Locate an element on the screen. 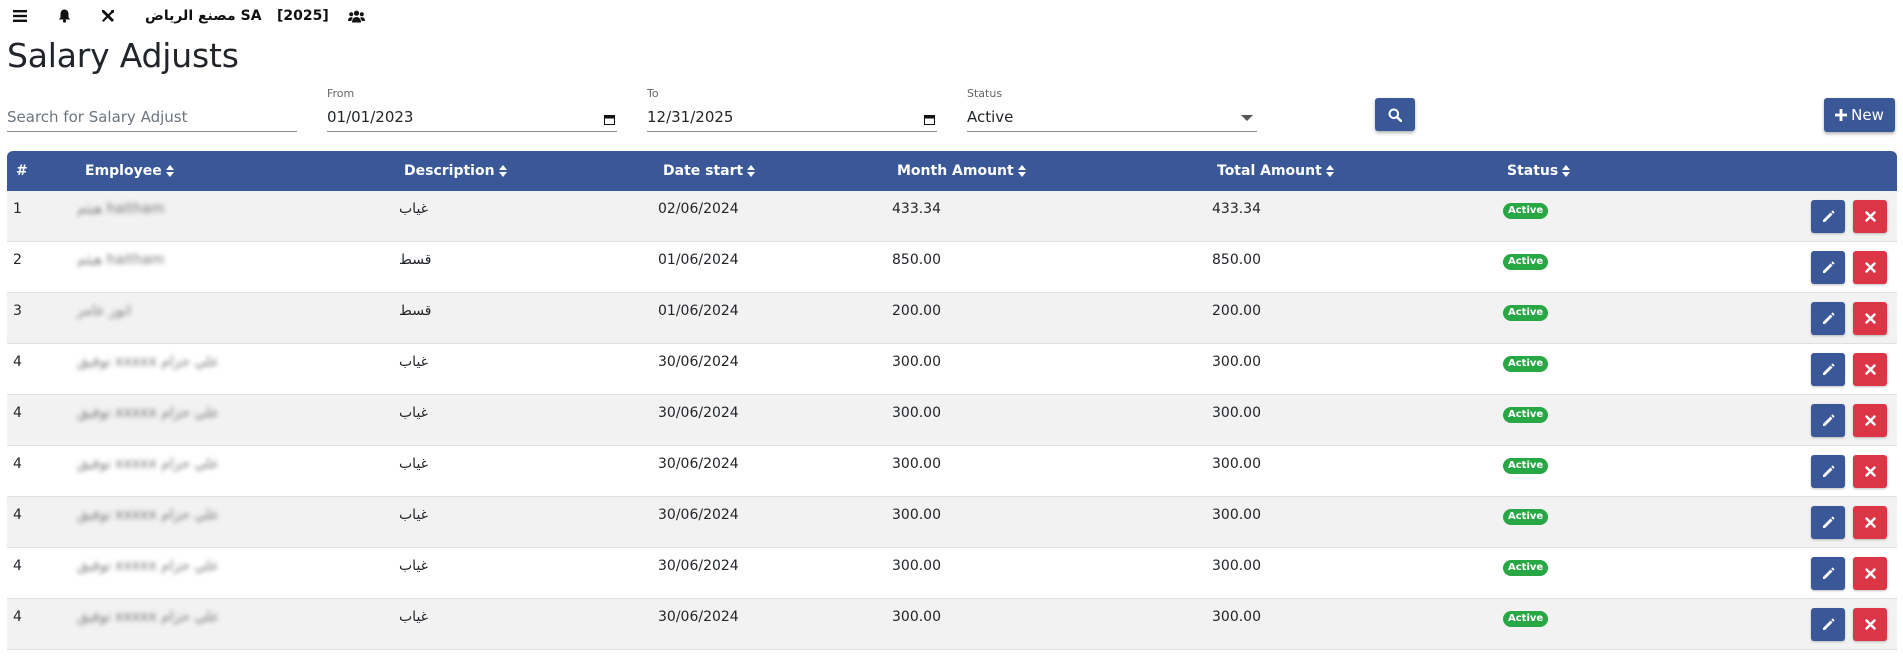 This screenshot has height=658, width=1903. from-date-field: From 01/01/2023 is located at coordinates (472, 109).